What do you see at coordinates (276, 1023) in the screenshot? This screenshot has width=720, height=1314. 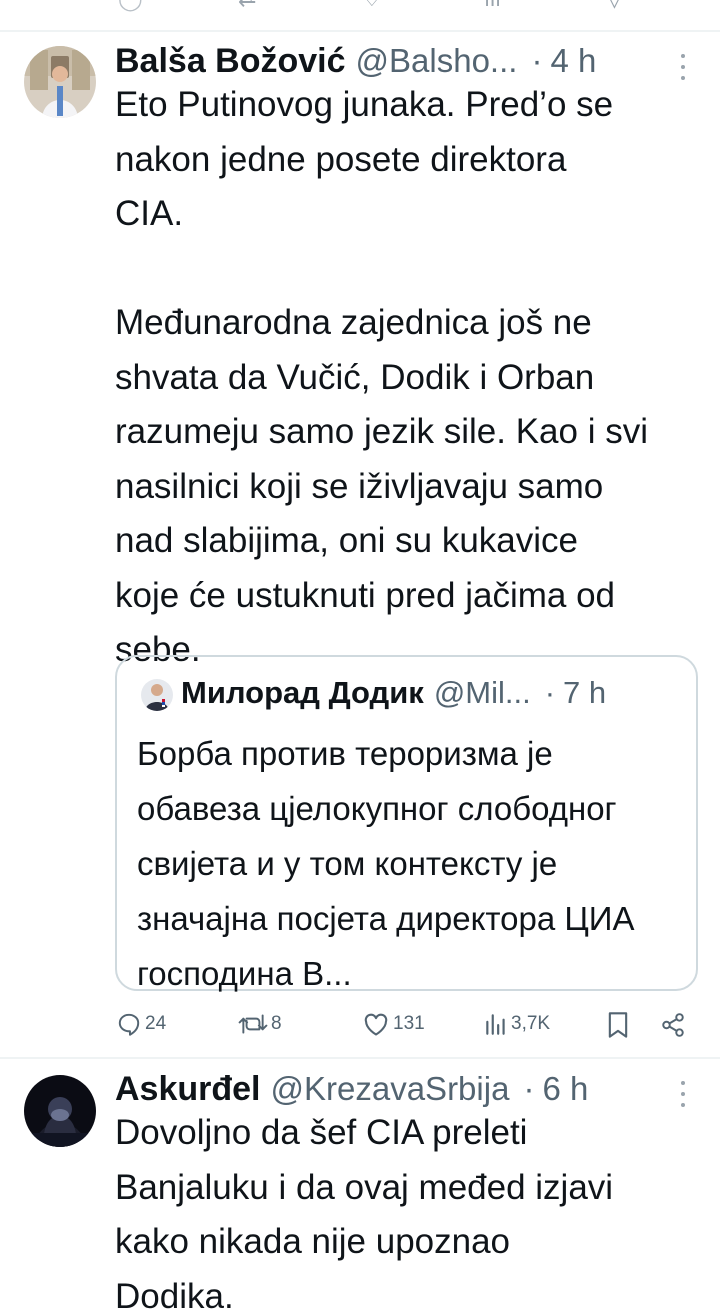 I see `retweet-count: 8` at bounding box center [276, 1023].